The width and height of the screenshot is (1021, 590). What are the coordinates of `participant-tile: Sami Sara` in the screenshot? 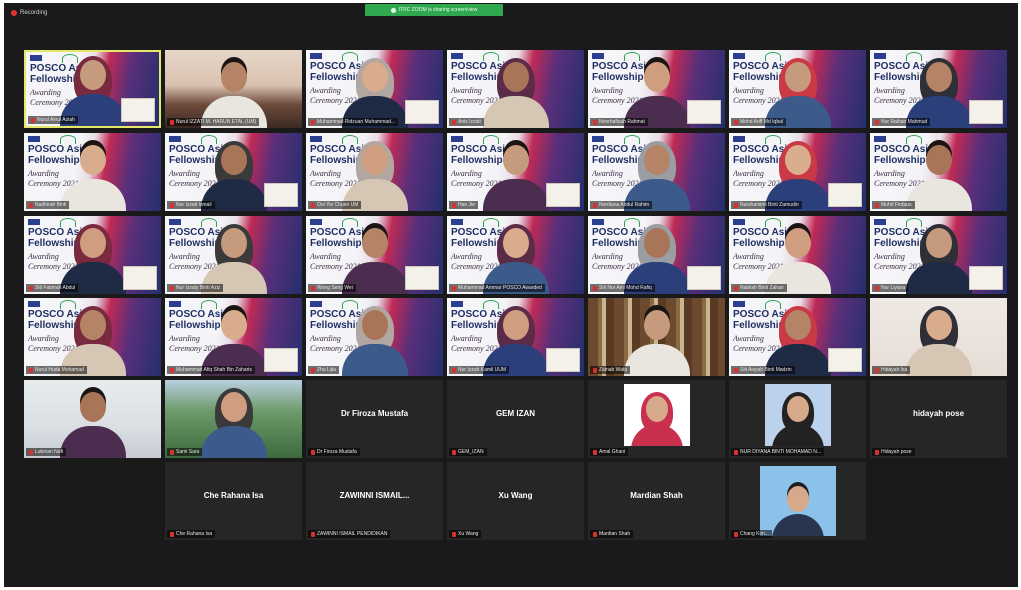 It's located at (233, 419).